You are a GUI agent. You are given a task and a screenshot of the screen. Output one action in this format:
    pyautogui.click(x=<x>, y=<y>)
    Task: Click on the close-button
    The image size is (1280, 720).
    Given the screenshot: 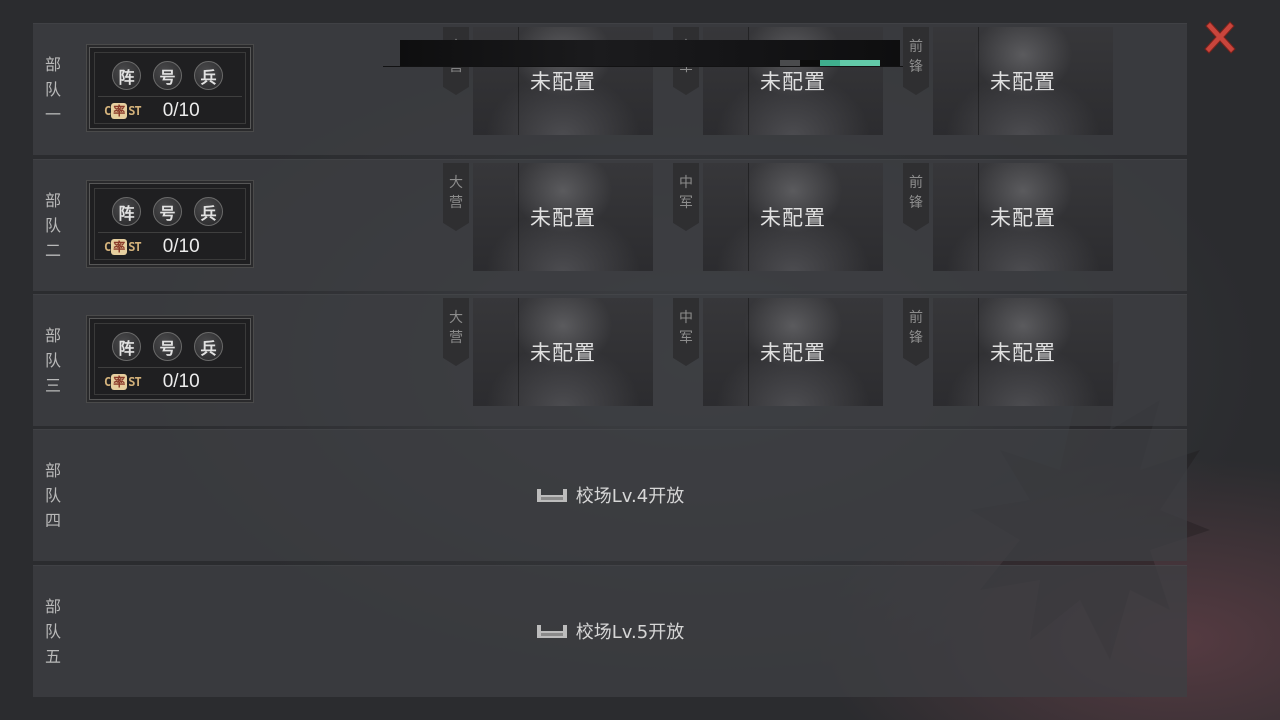 What is the action you would take?
    pyautogui.click(x=1220, y=38)
    